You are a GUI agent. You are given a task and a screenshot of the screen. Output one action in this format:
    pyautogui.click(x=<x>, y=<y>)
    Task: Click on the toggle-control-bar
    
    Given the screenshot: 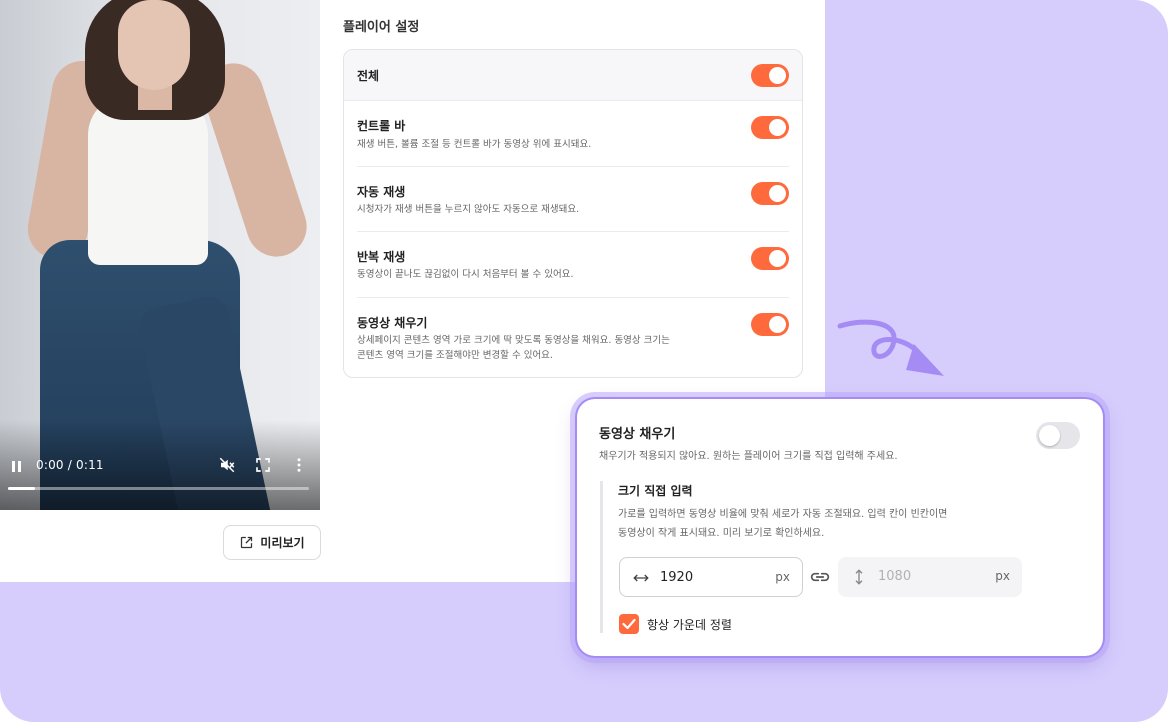 What is the action you would take?
    pyautogui.click(x=770, y=127)
    